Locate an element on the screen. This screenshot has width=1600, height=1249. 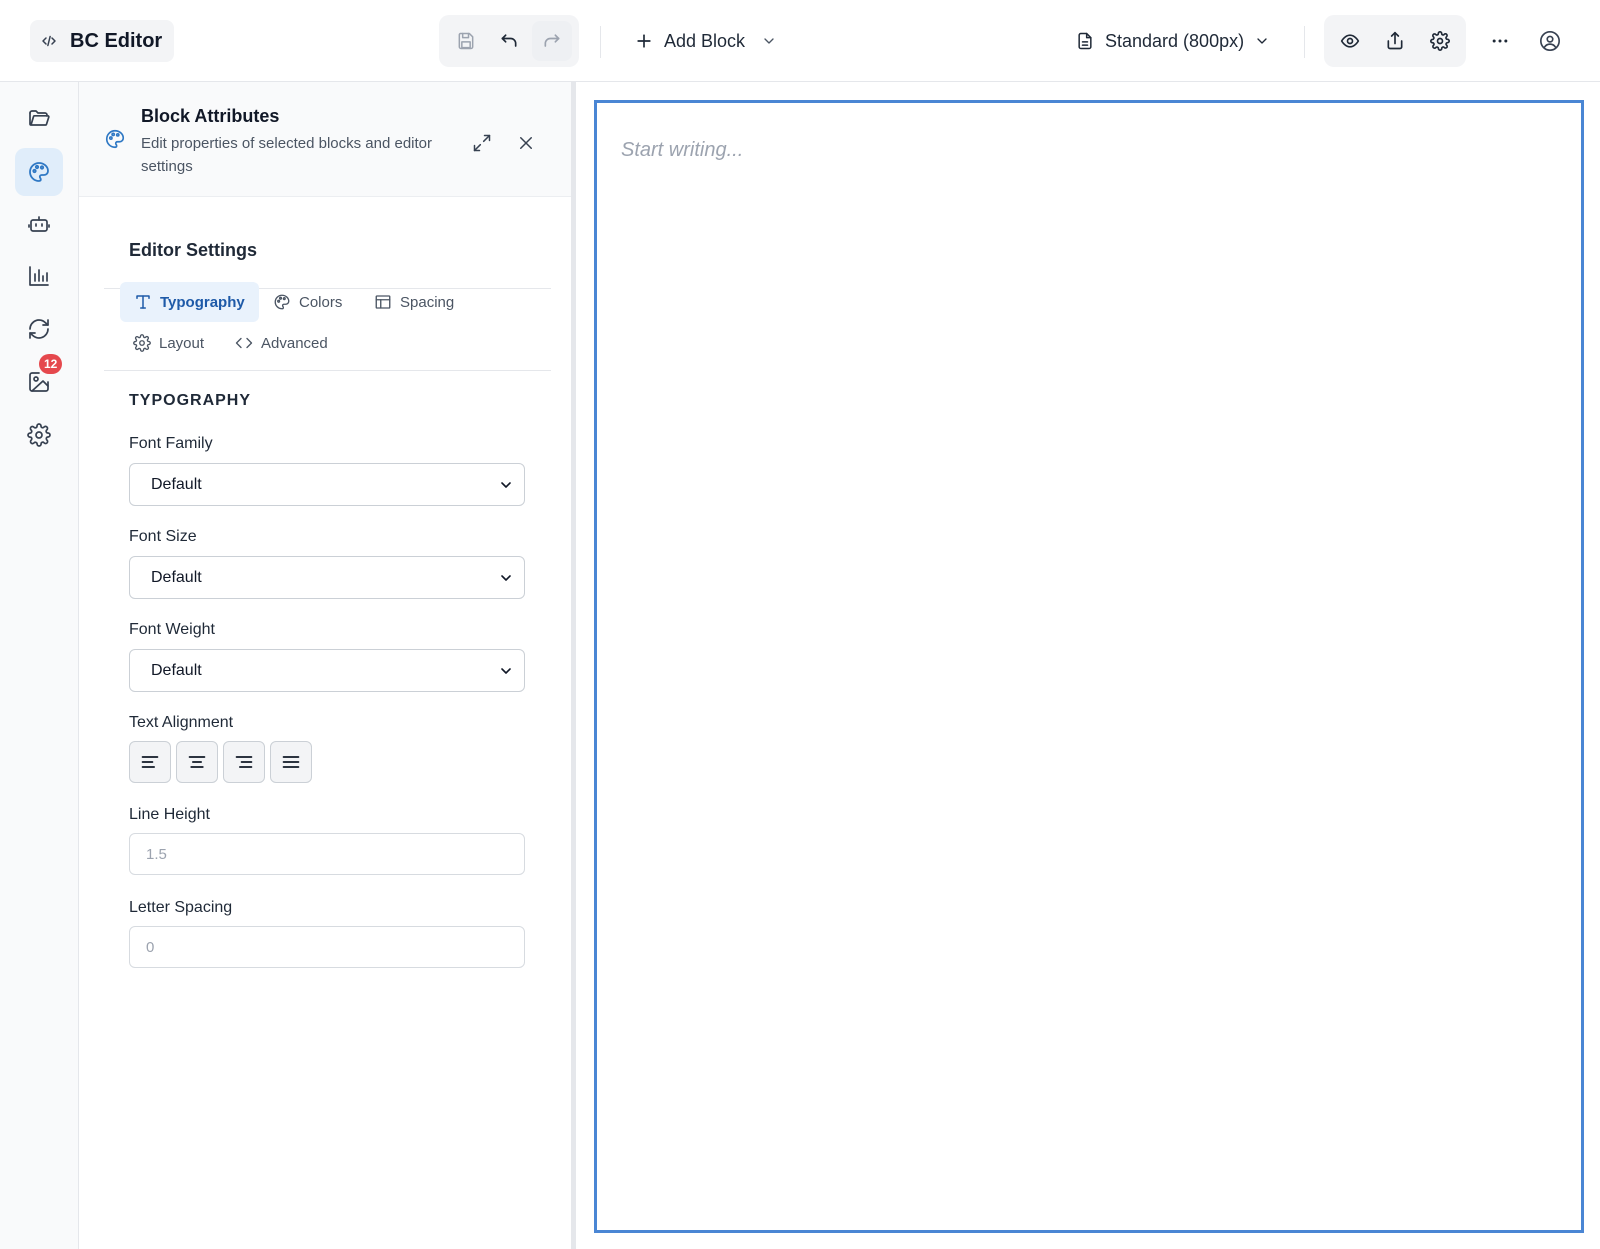
close-panel-button is located at coordinates (526, 143).